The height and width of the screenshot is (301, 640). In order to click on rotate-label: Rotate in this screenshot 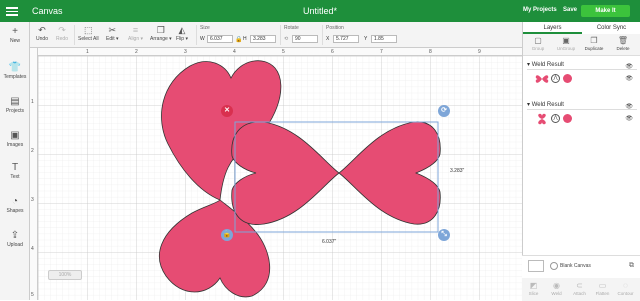, I will do `click(291, 28)`.